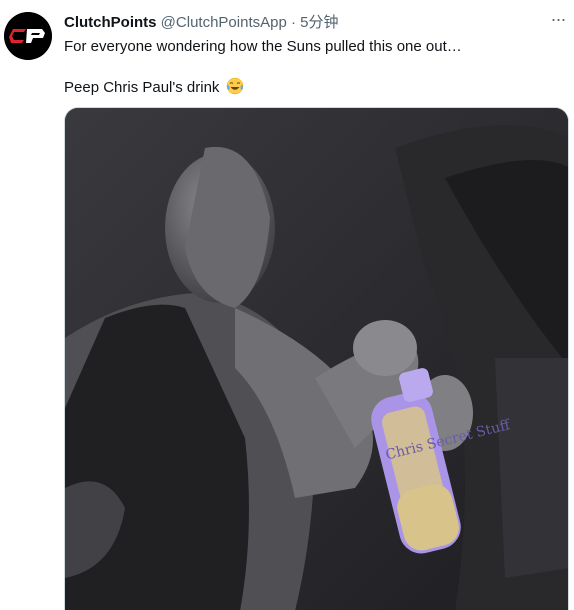 This screenshot has width=574, height=610. I want to click on author-handle: @ClutchPointsApp, so click(224, 22).